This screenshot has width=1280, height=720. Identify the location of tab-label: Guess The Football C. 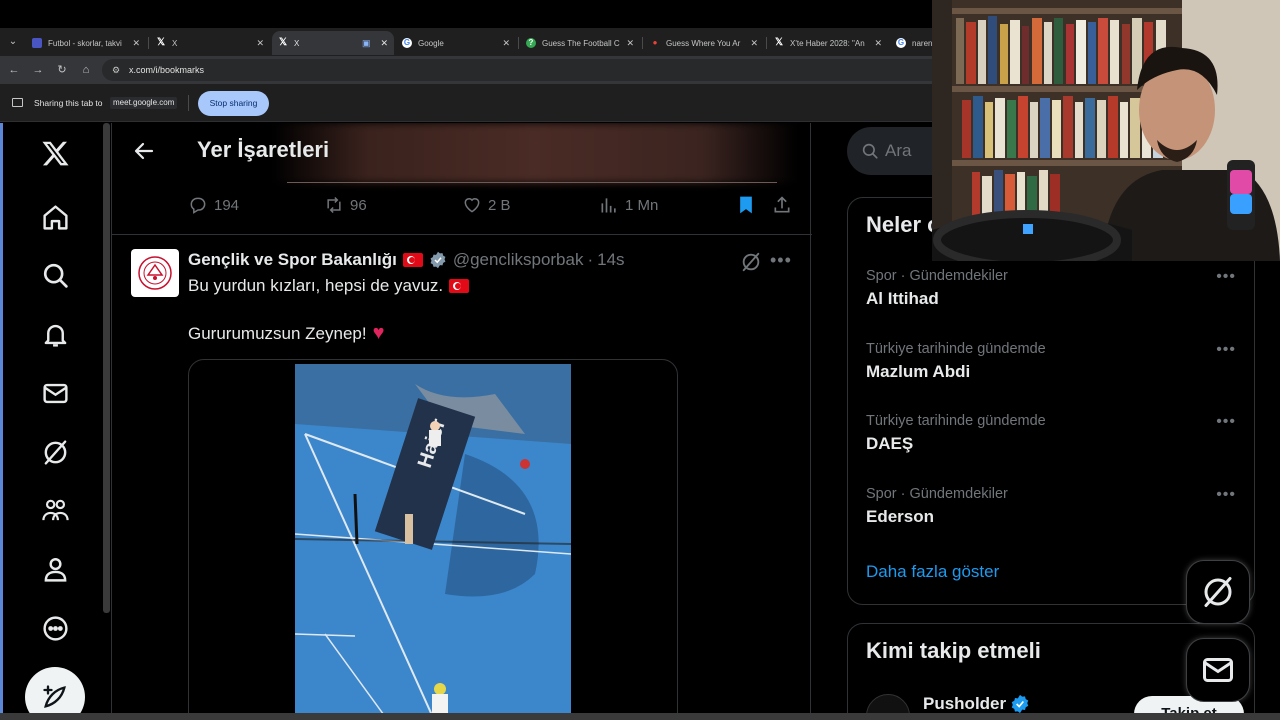
(581, 43).